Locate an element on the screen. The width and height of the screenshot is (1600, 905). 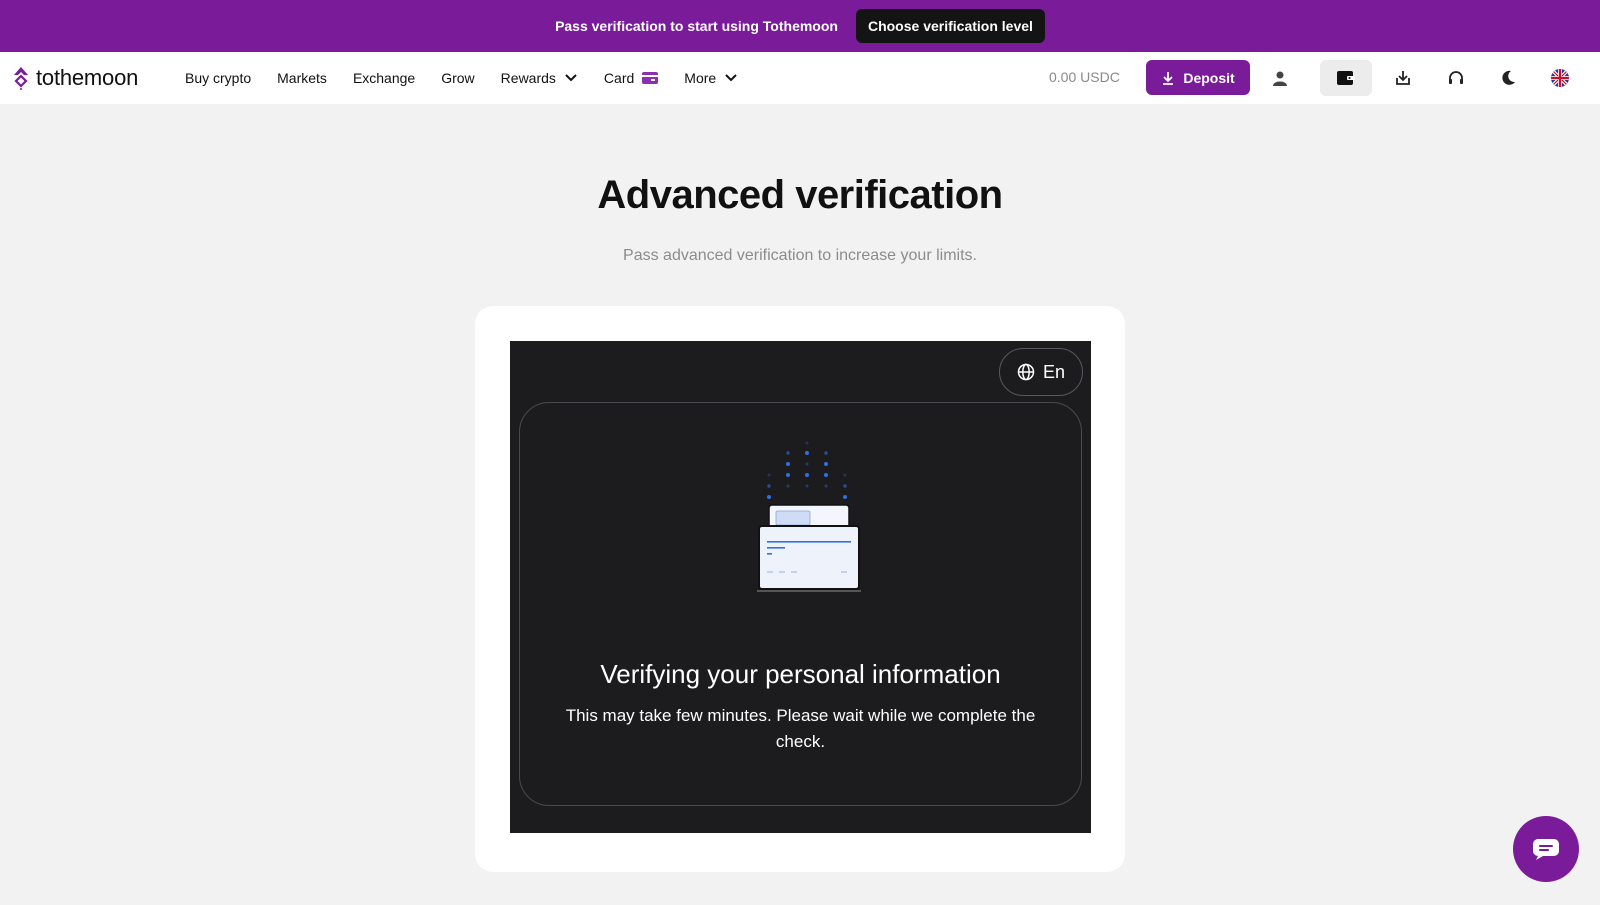
menu-label: Markets is located at coordinates (302, 78).